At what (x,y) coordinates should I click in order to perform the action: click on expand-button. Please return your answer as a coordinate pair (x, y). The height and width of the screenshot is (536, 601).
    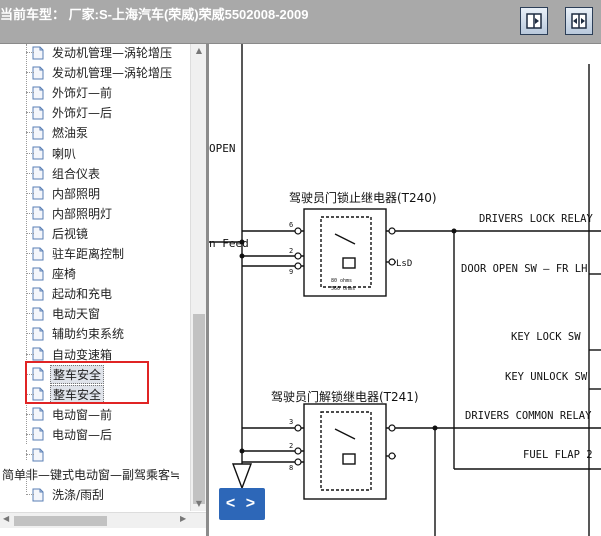
    Looking at the image, I should click on (579, 21).